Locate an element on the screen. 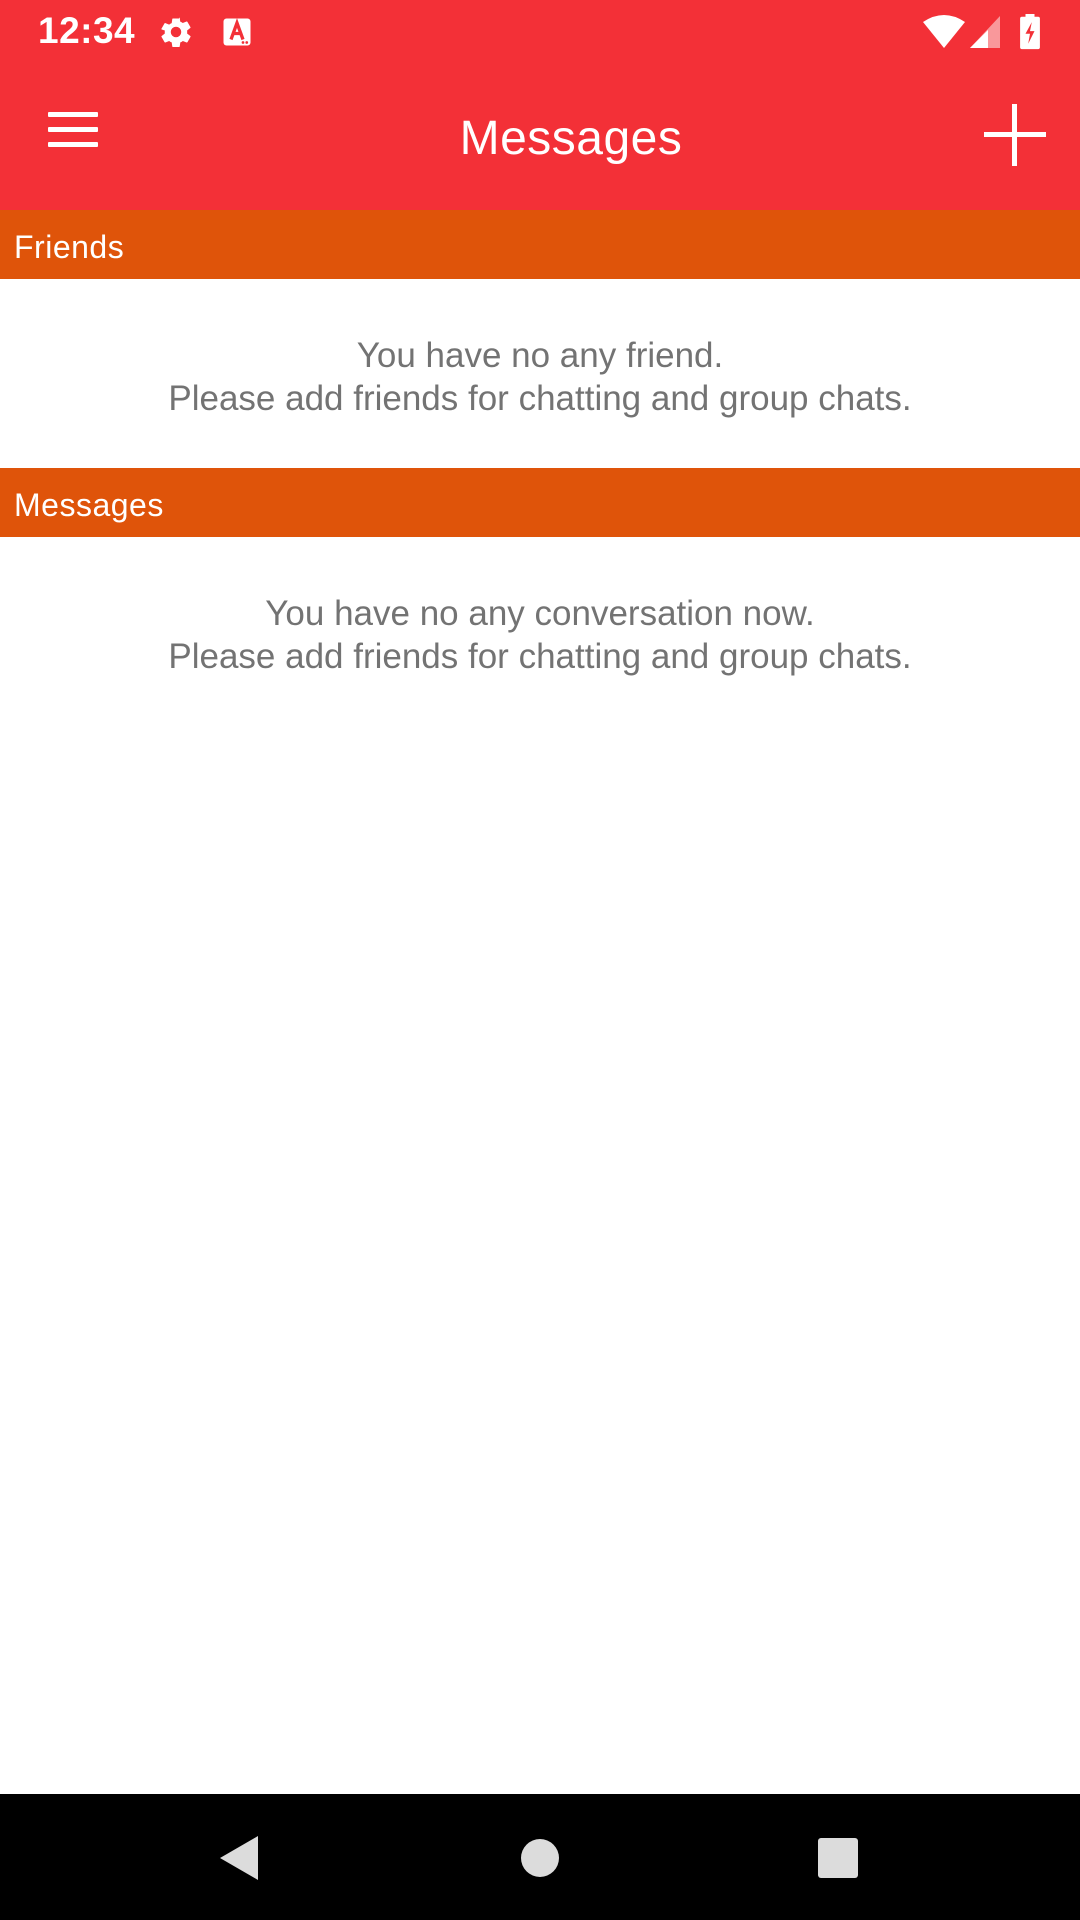 The image size is (1080, 1920). back-icon is located at coordinates (240, 1858).